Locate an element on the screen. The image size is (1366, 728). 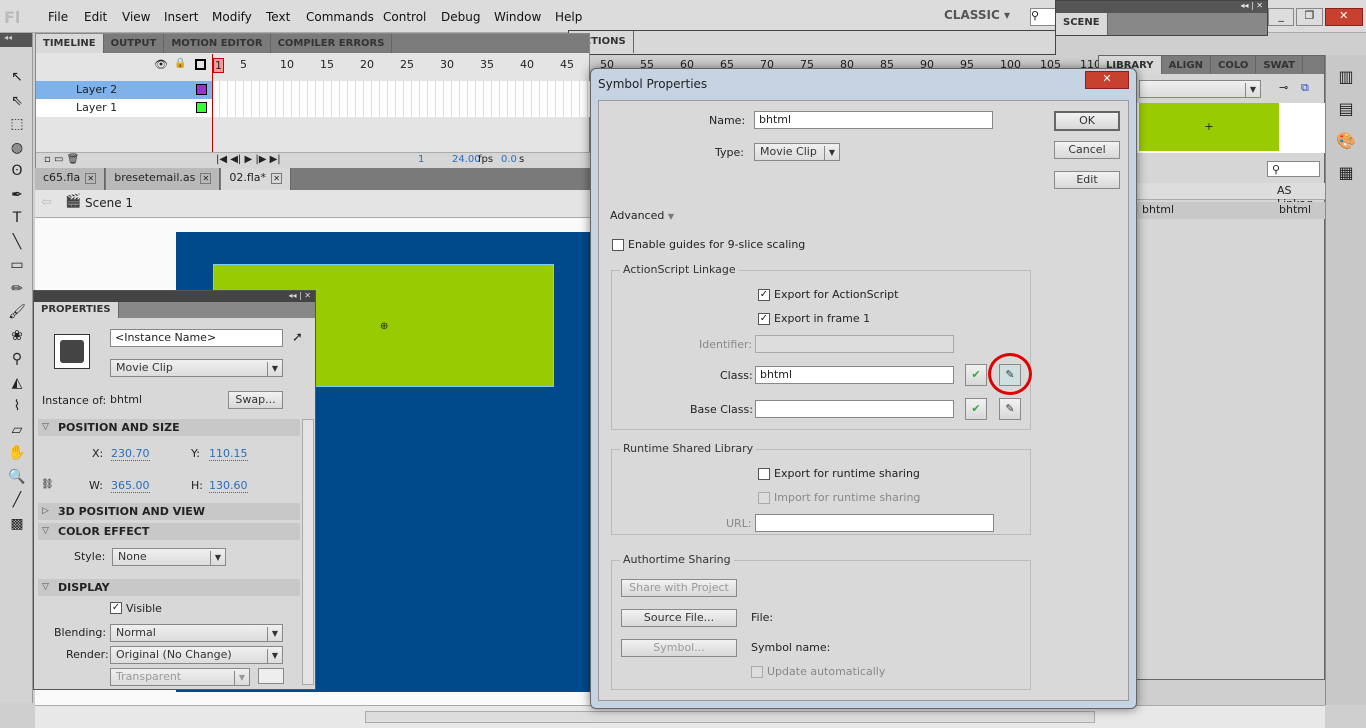
icon-subselection-tool: ⇖ is located at coordinates (17, 102).